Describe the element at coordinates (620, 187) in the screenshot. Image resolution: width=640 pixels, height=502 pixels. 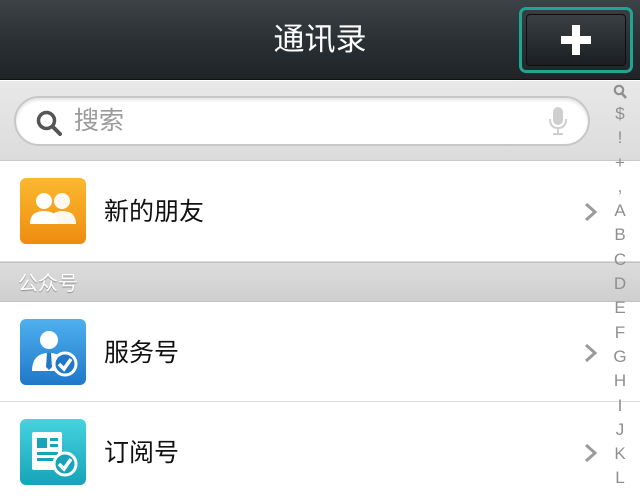
I see `index-letter: ,` at that location.